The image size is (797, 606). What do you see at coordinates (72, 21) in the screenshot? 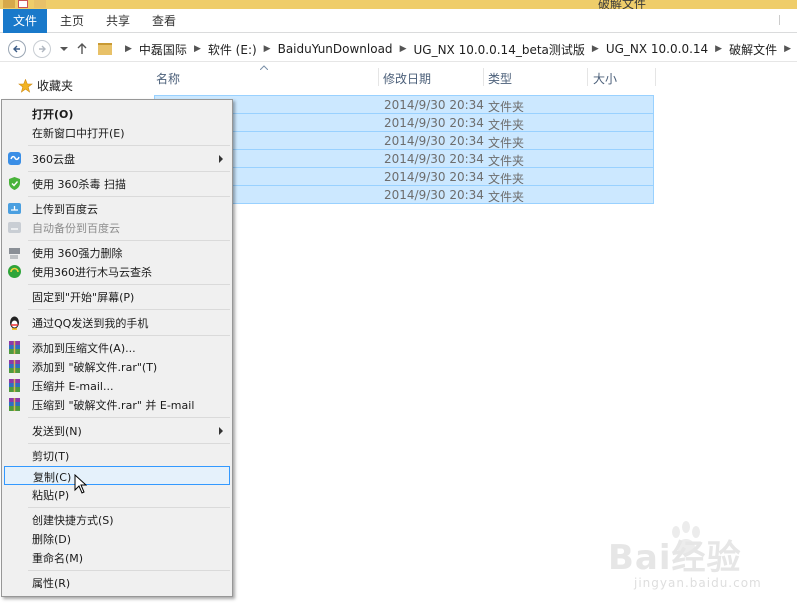
I see `tab-home: 主页` at bounding box center [72, 21].